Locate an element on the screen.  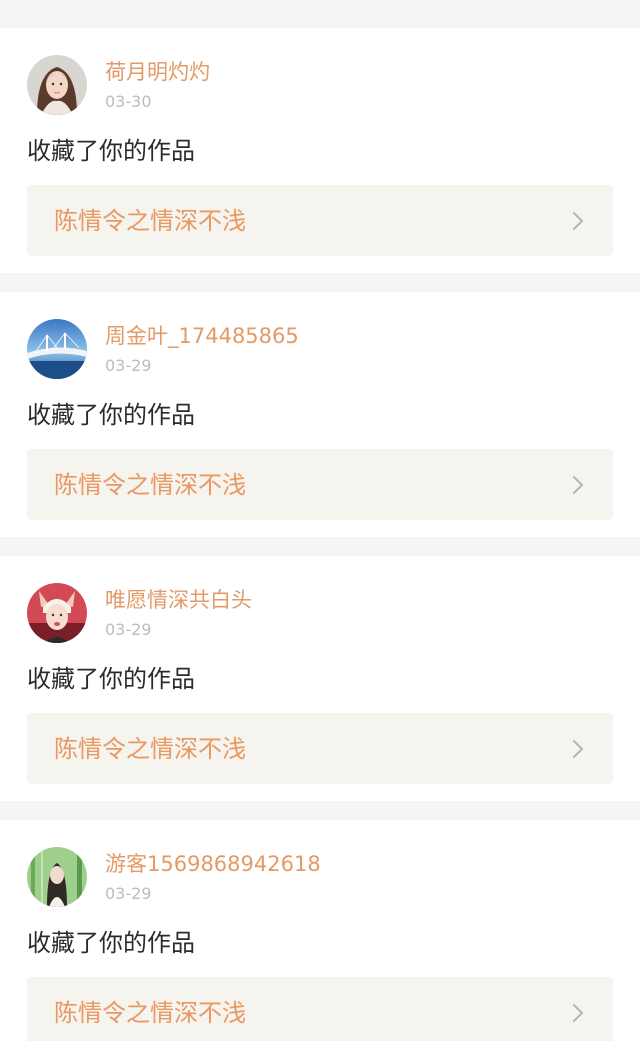
username: 荷月明灼灼 is located at coordinates (157, 72).